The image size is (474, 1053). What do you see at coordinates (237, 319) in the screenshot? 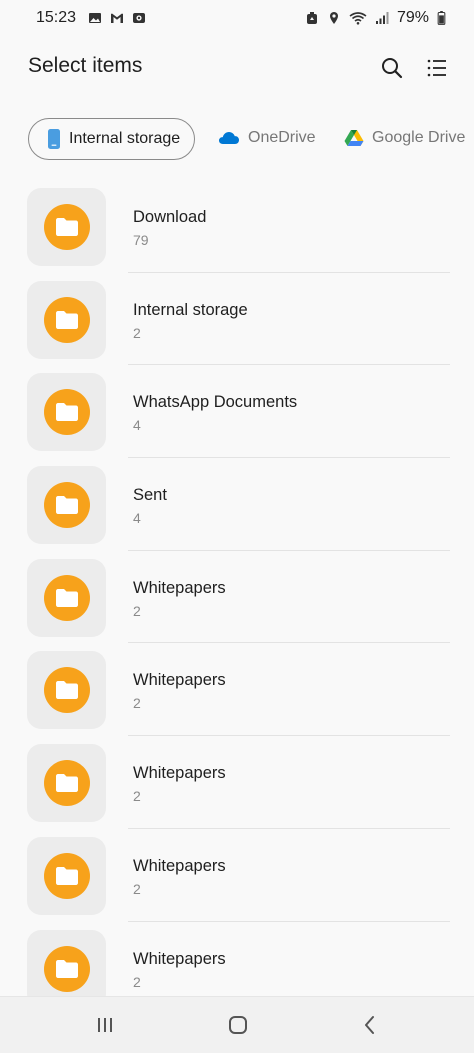
I see `folder-row: Internal storage 2` at bounding box center [237, 319].